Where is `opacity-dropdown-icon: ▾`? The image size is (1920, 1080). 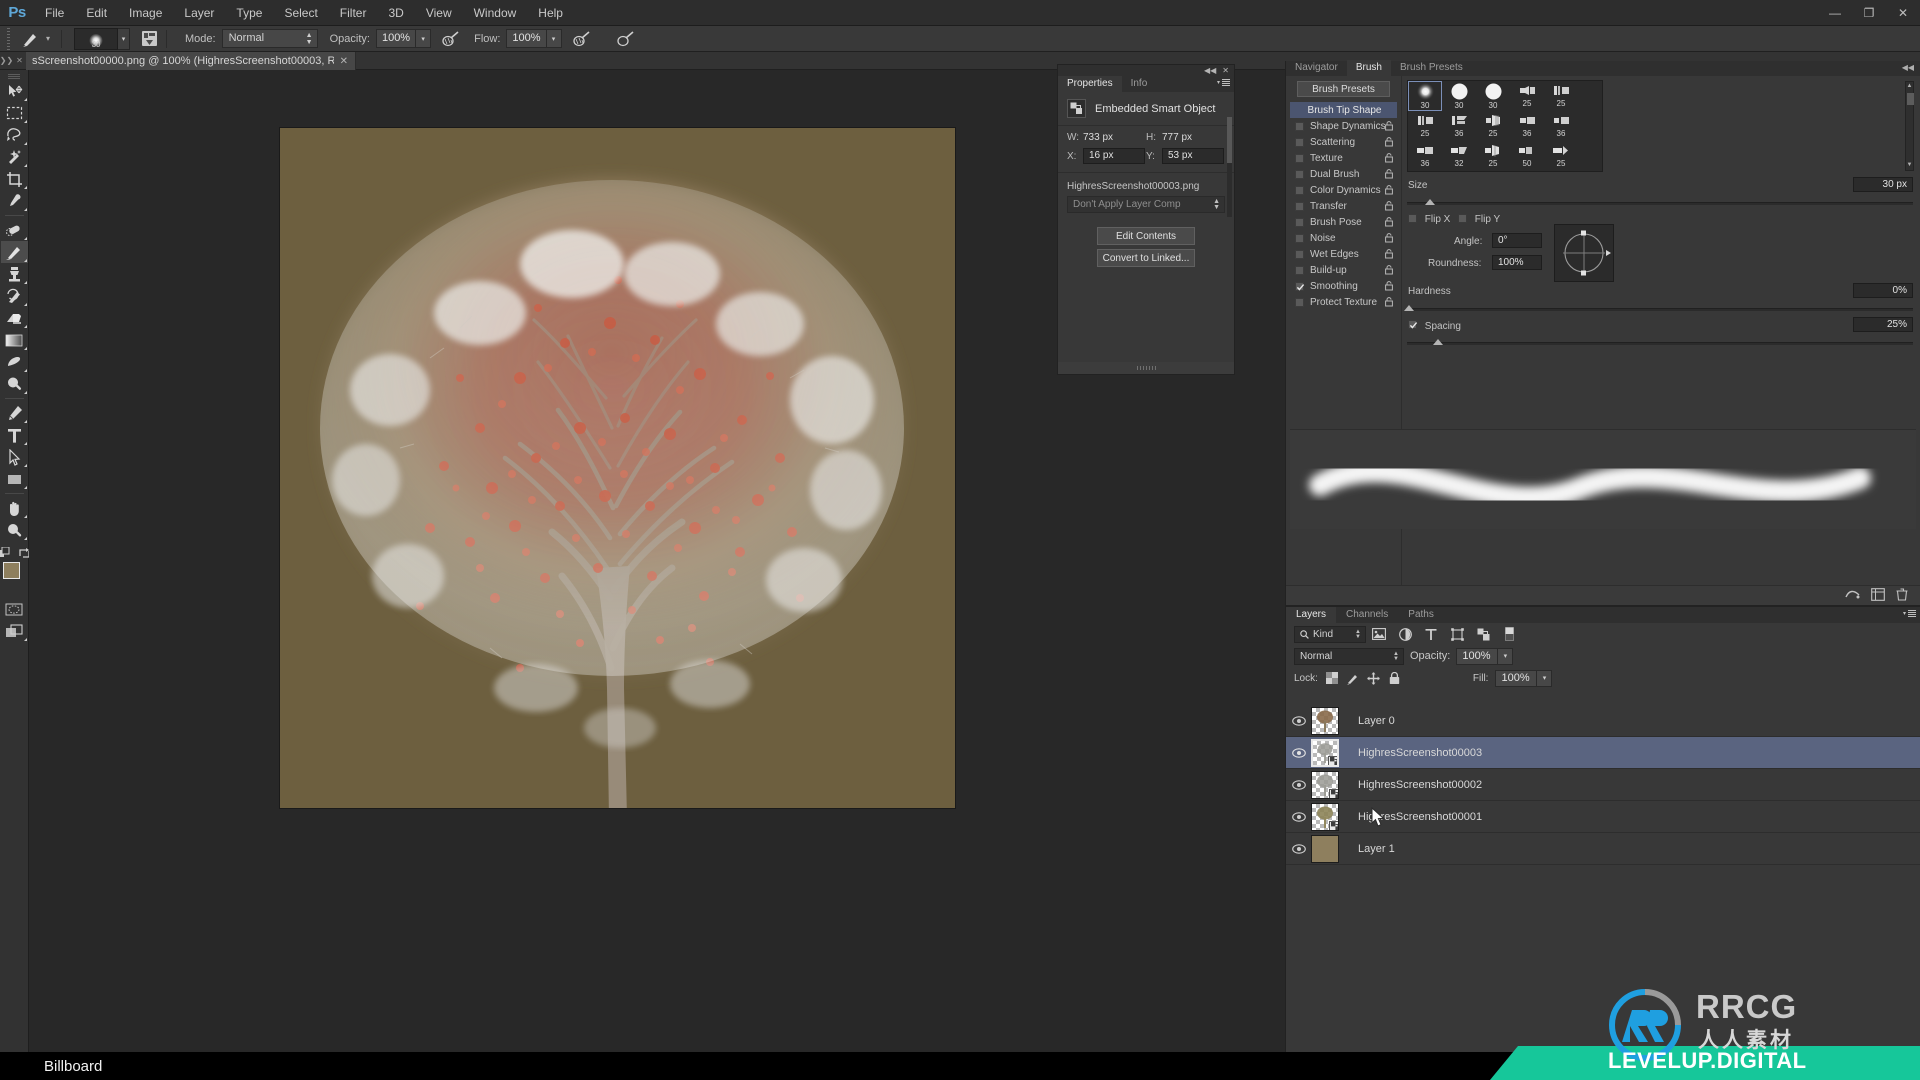 opacity-dropdown-icon: ▾ is located at coordinates (424, 38).